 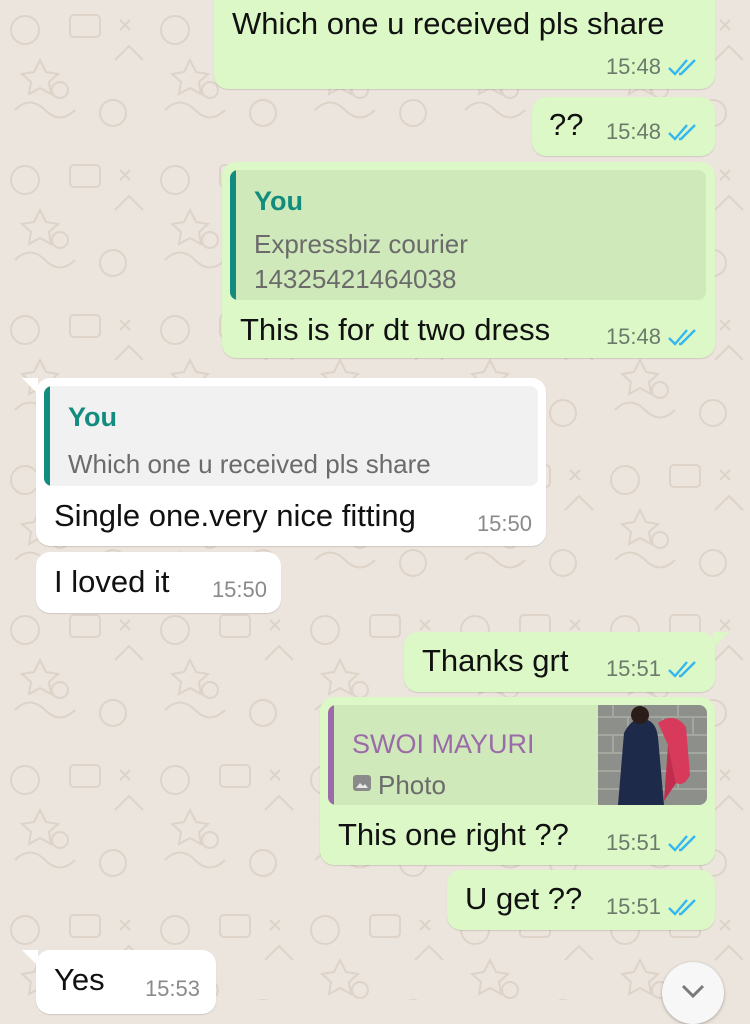 I want to click on bubble-tail, so click(x=721, y=640).